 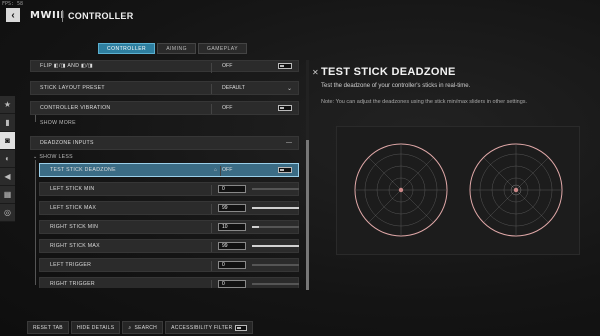 What do you see at coordinates (7, 213) in the screenshot?
I see `settings-circle-icon: ◎` at bounding box center [7, 213].